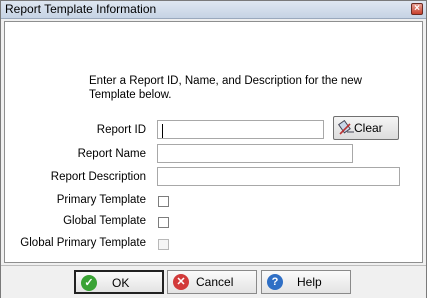 The image size is (427, 298). I want to click on ok-button: ✓ OK, so click(119, 282).